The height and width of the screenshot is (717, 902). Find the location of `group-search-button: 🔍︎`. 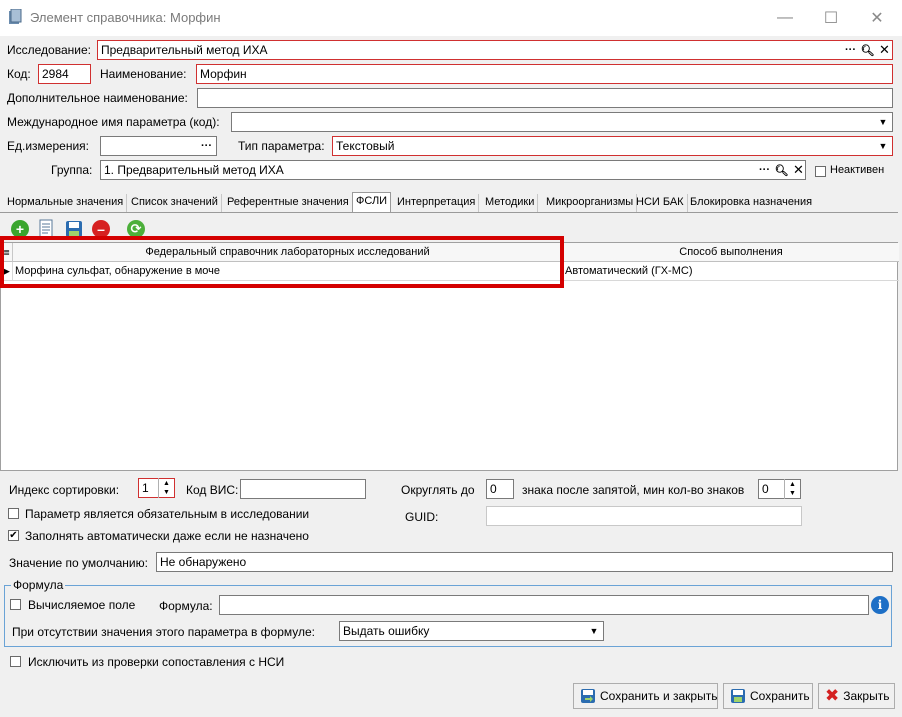

group-search-button: 🔍︎ is located at coordinates (781, 170).